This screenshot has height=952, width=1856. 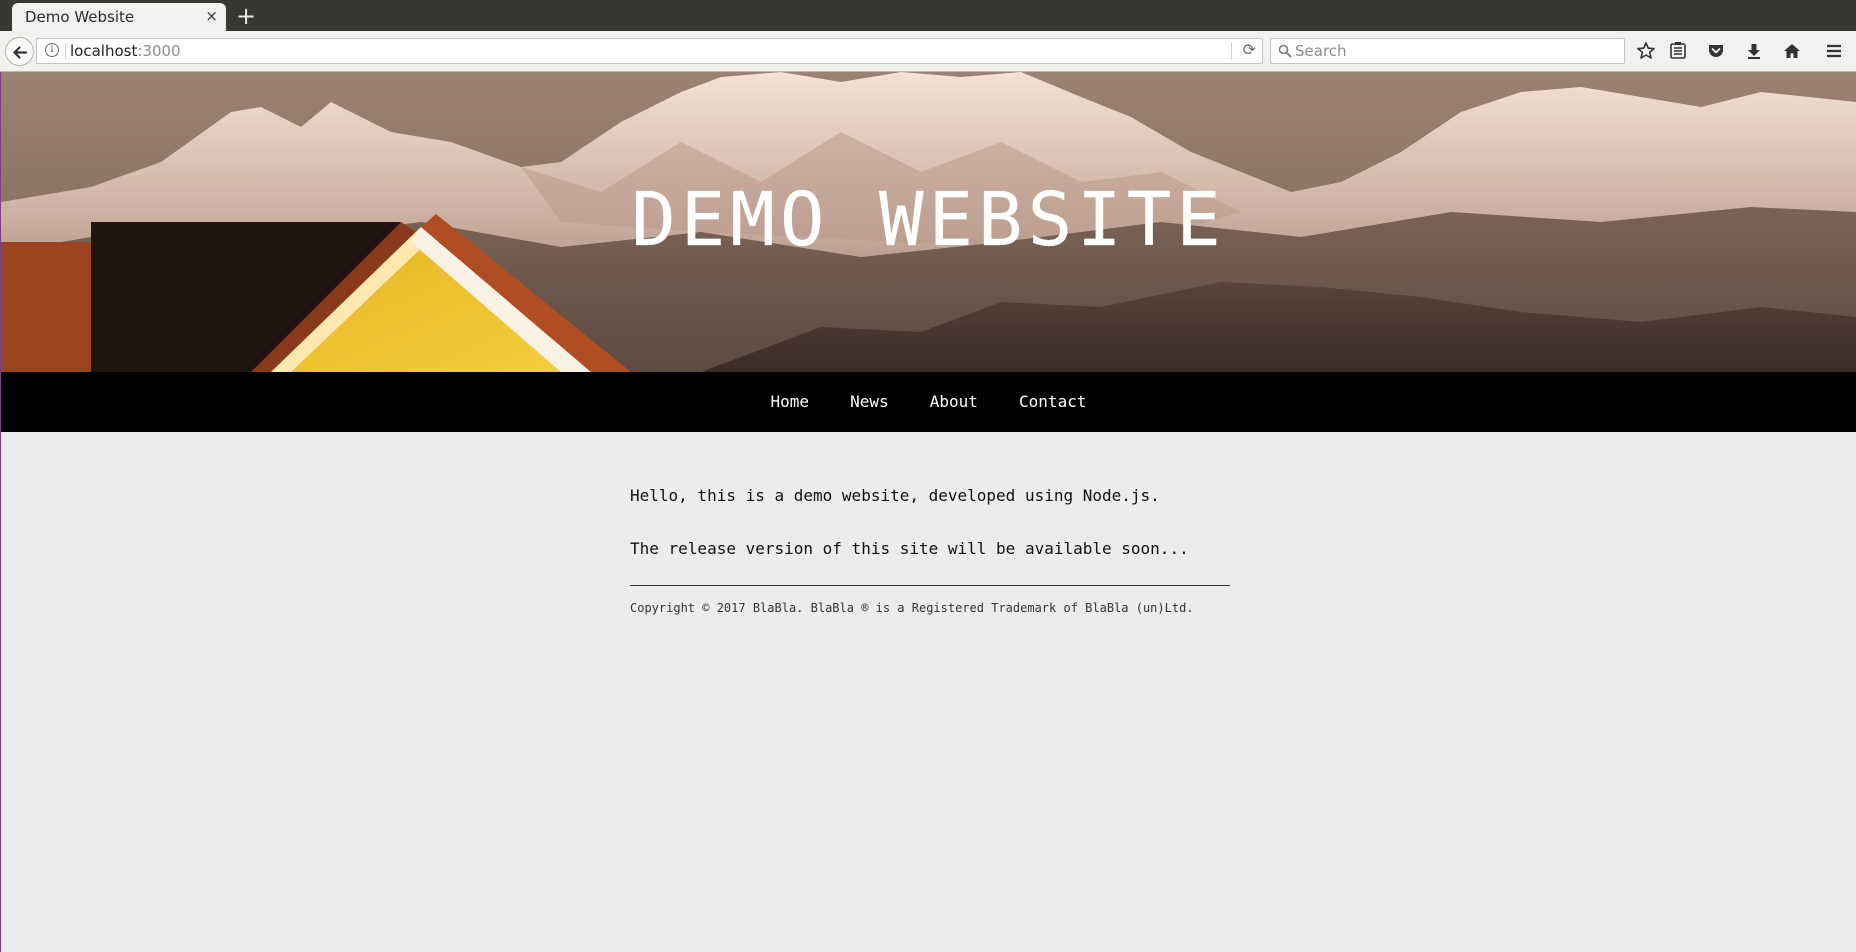 I want to click on nav-link-home: Home, so click(x=790, y=402).